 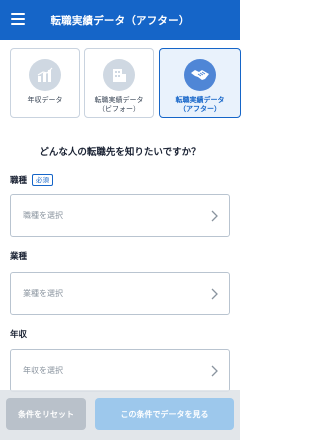 I want to click on tab-before-data: 転職実績データ （ビフォー）, so click(x=119, y=83).